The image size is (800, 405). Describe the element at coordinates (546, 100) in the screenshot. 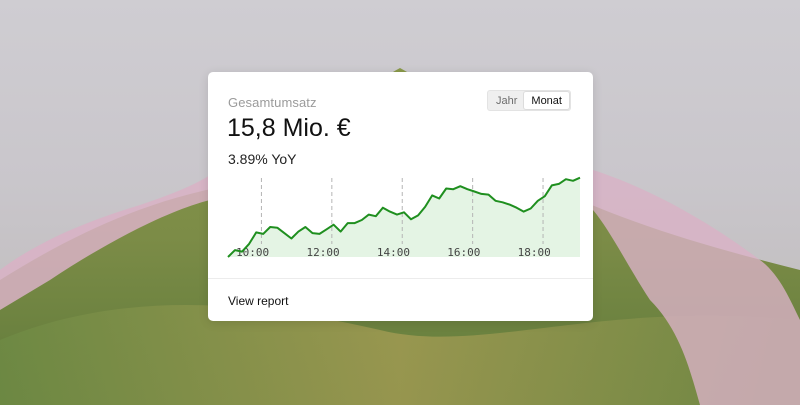

I see `toggle-monat: Monat` at that location.